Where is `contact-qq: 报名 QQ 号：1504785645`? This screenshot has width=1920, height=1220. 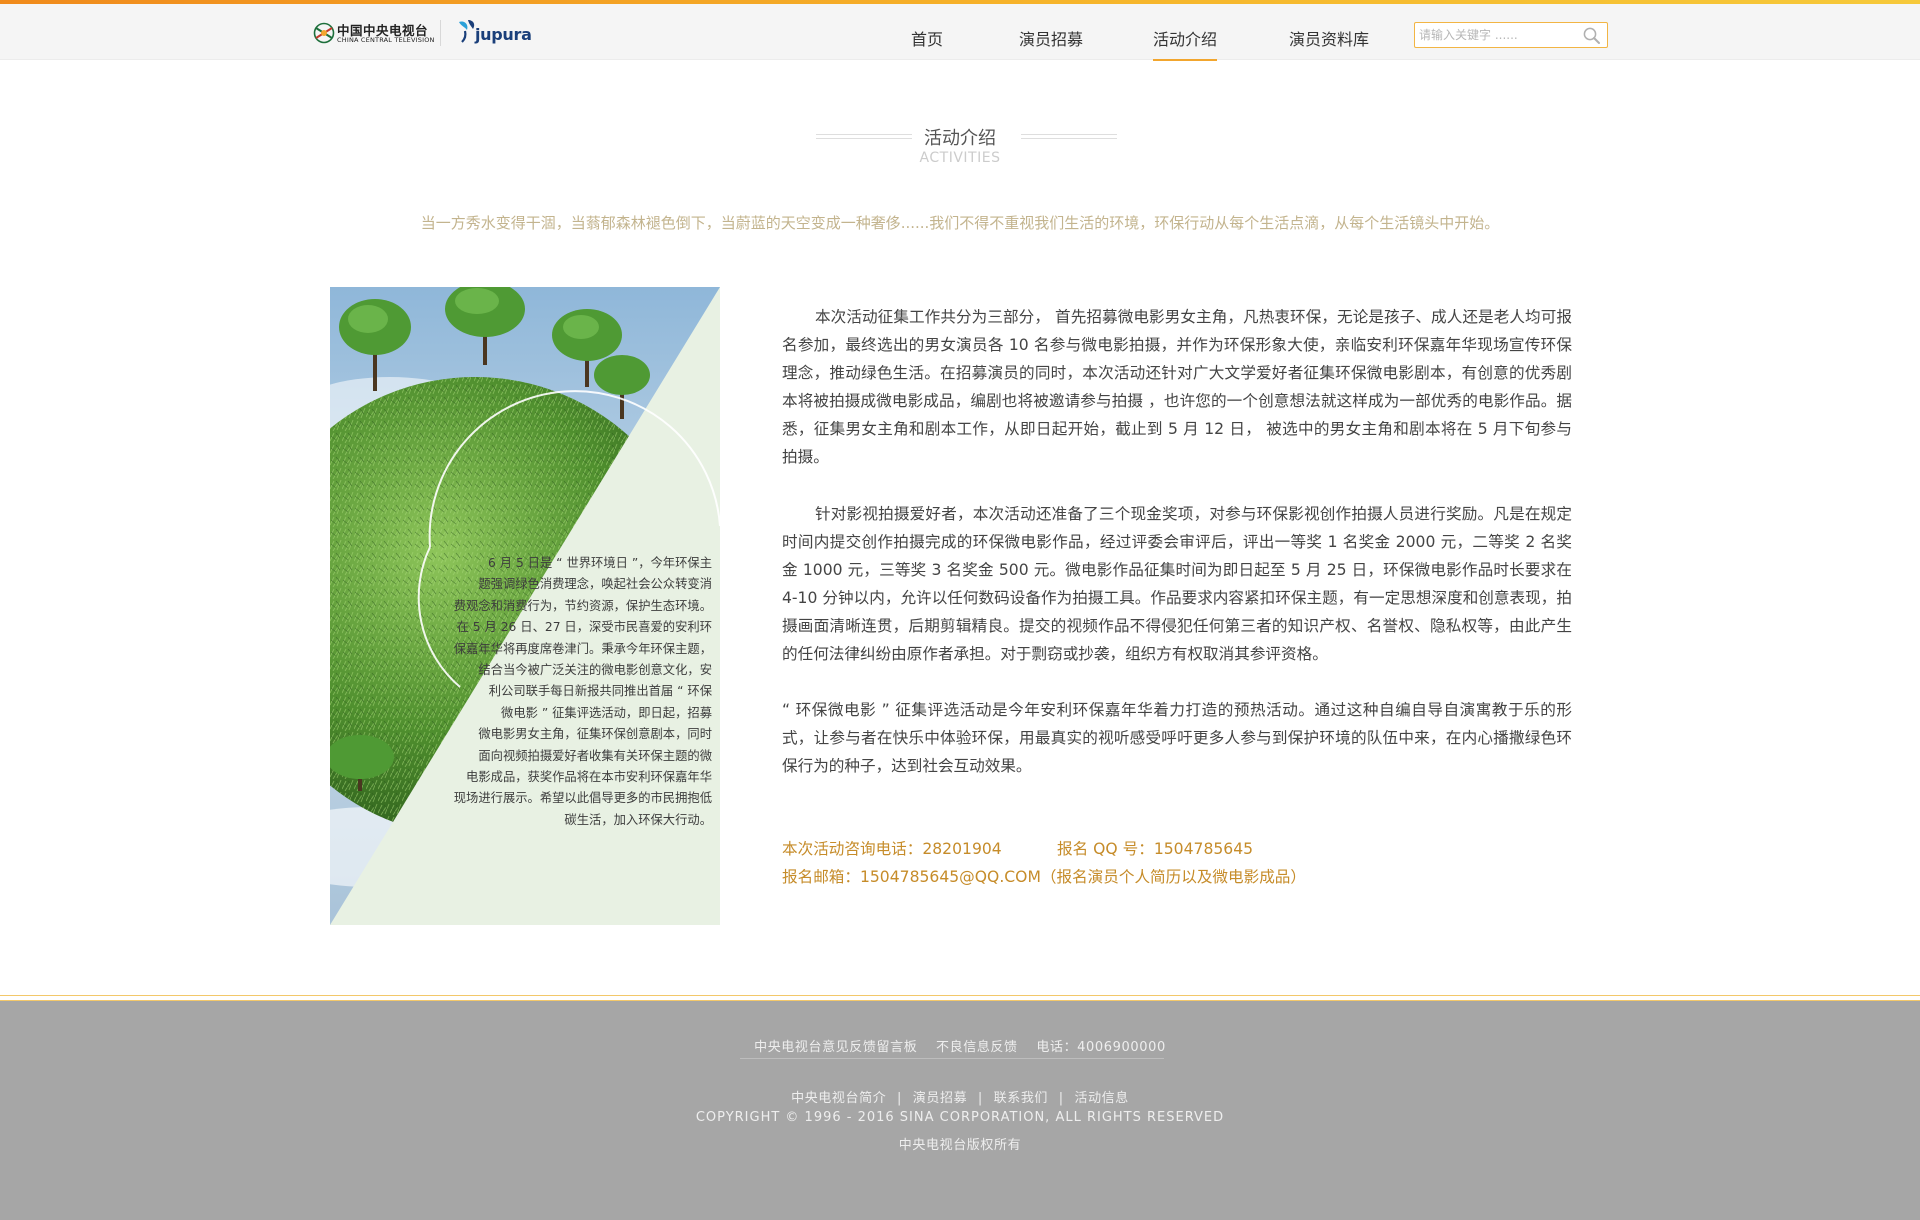 contact-qq: 报名 QQ 号：1504785645 is located at coordinates (1155, 849).